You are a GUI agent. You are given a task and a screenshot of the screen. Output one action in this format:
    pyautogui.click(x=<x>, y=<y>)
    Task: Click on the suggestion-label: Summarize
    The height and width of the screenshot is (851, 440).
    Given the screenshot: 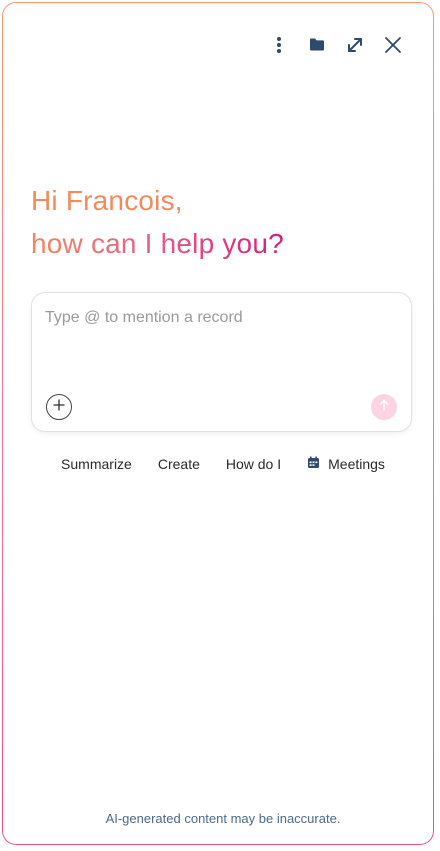 What is the action you would take?
    pyautogui.click(x=96, y=464)
    